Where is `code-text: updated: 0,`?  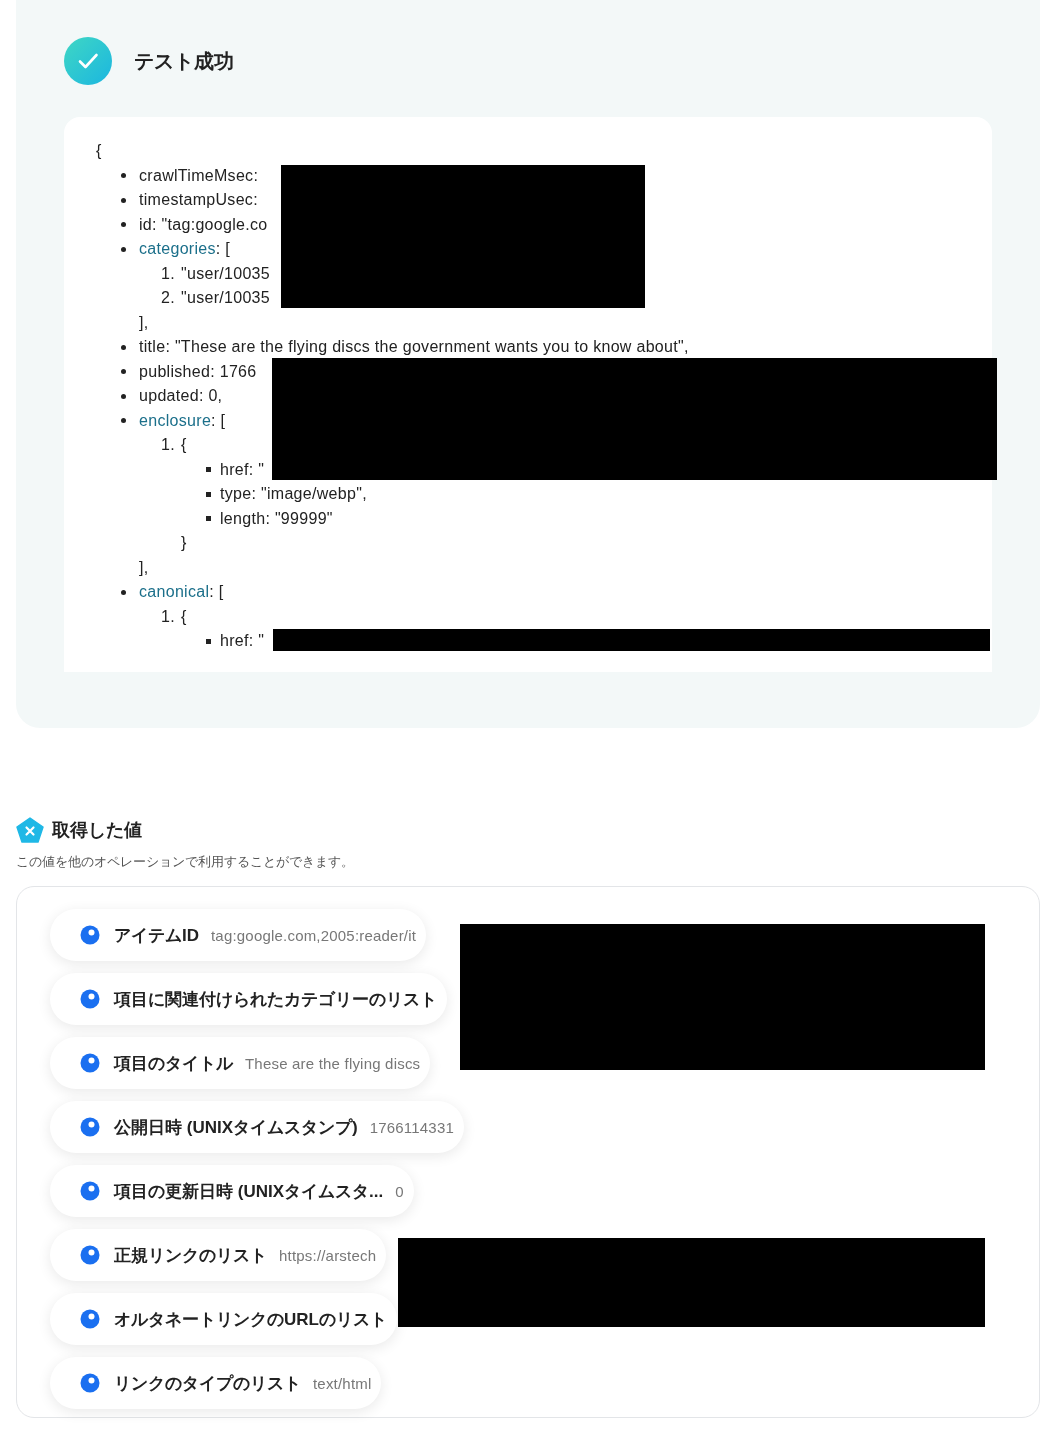 code-text: updated: 0, is located at coordinates (181, 396).